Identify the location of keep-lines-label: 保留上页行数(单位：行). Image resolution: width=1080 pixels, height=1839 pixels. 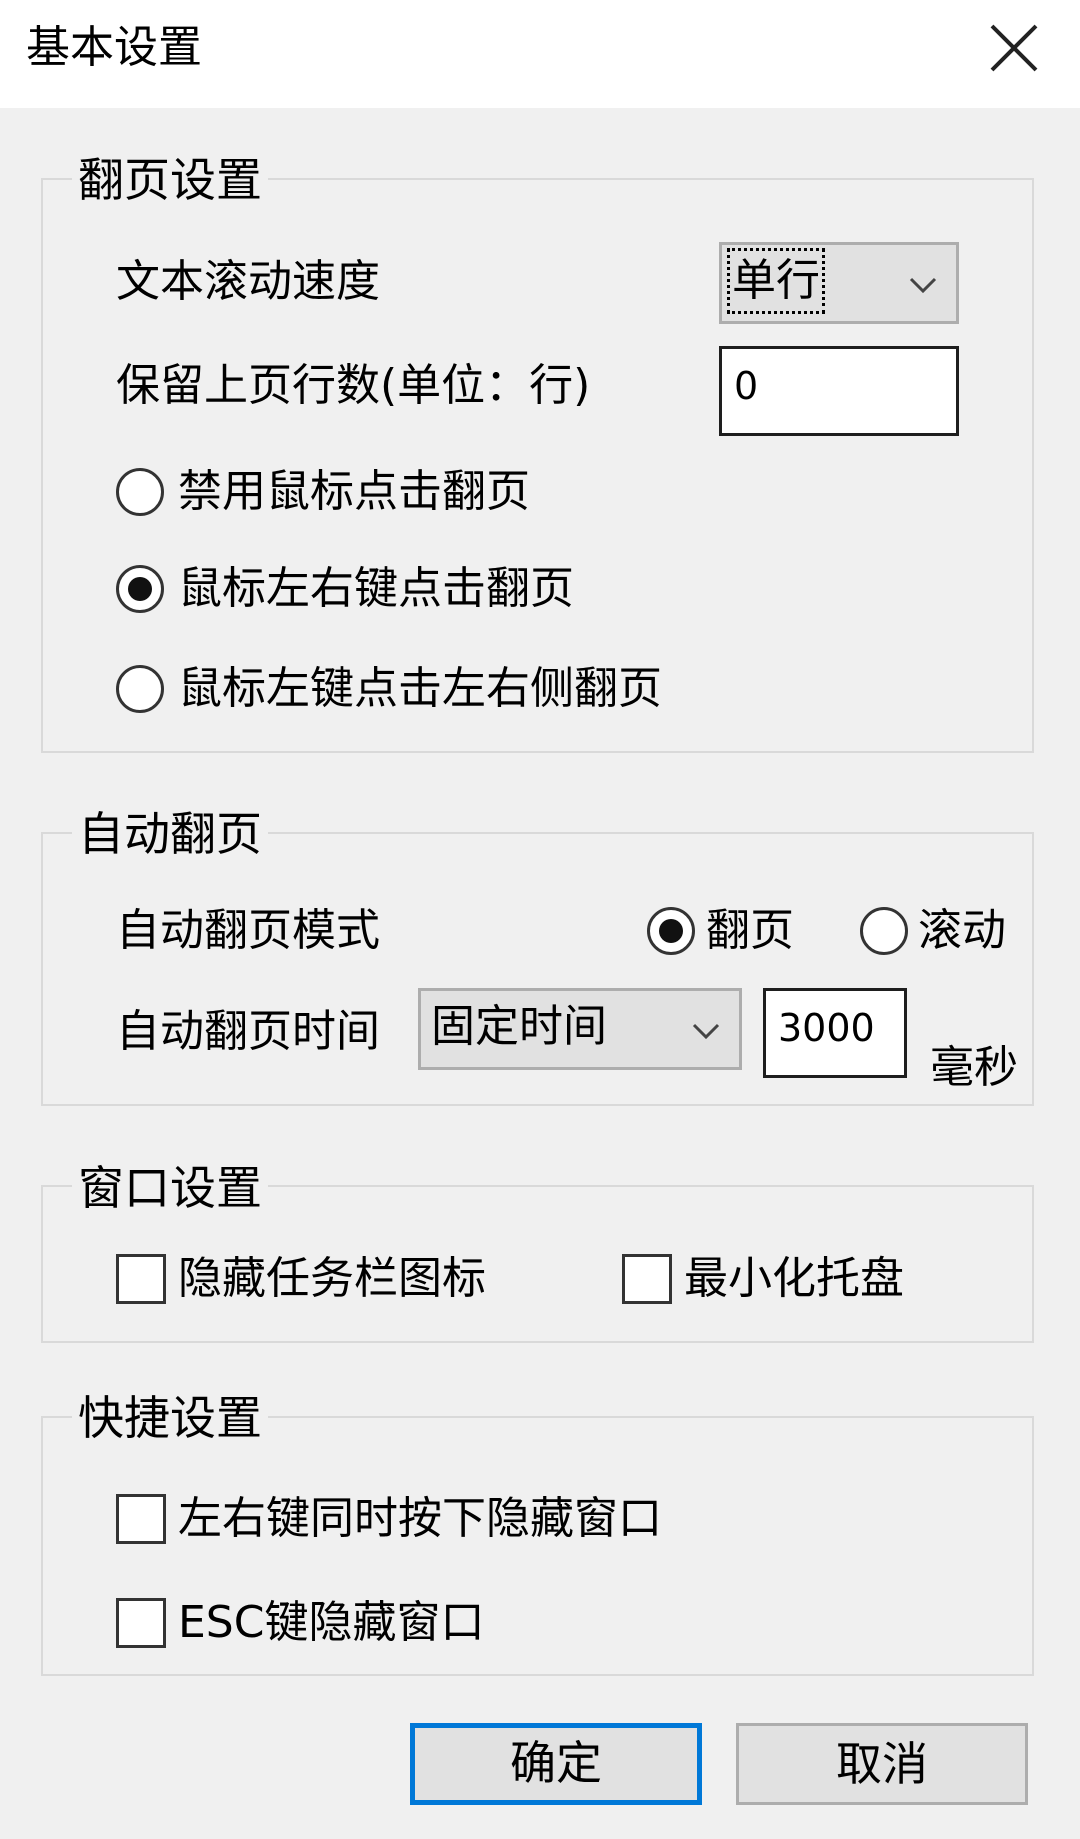
(353, 385).